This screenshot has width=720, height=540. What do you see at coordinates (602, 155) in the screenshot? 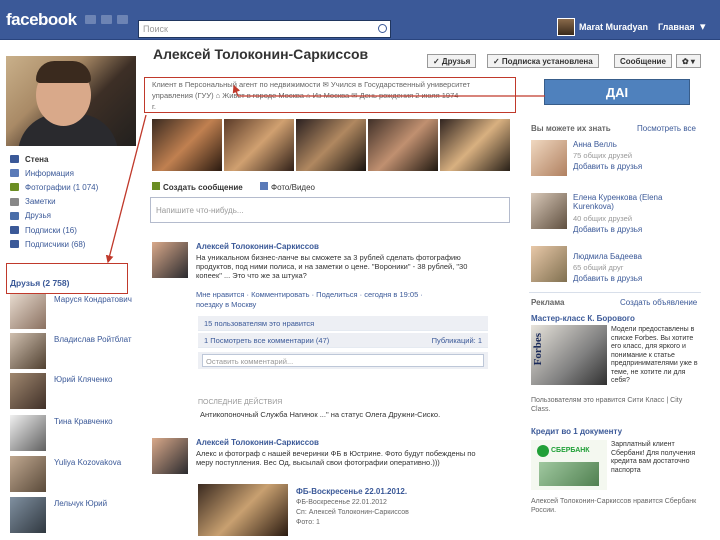
I see `mutual-friends: 75 общих друзей` at bounding box center [602, 155].